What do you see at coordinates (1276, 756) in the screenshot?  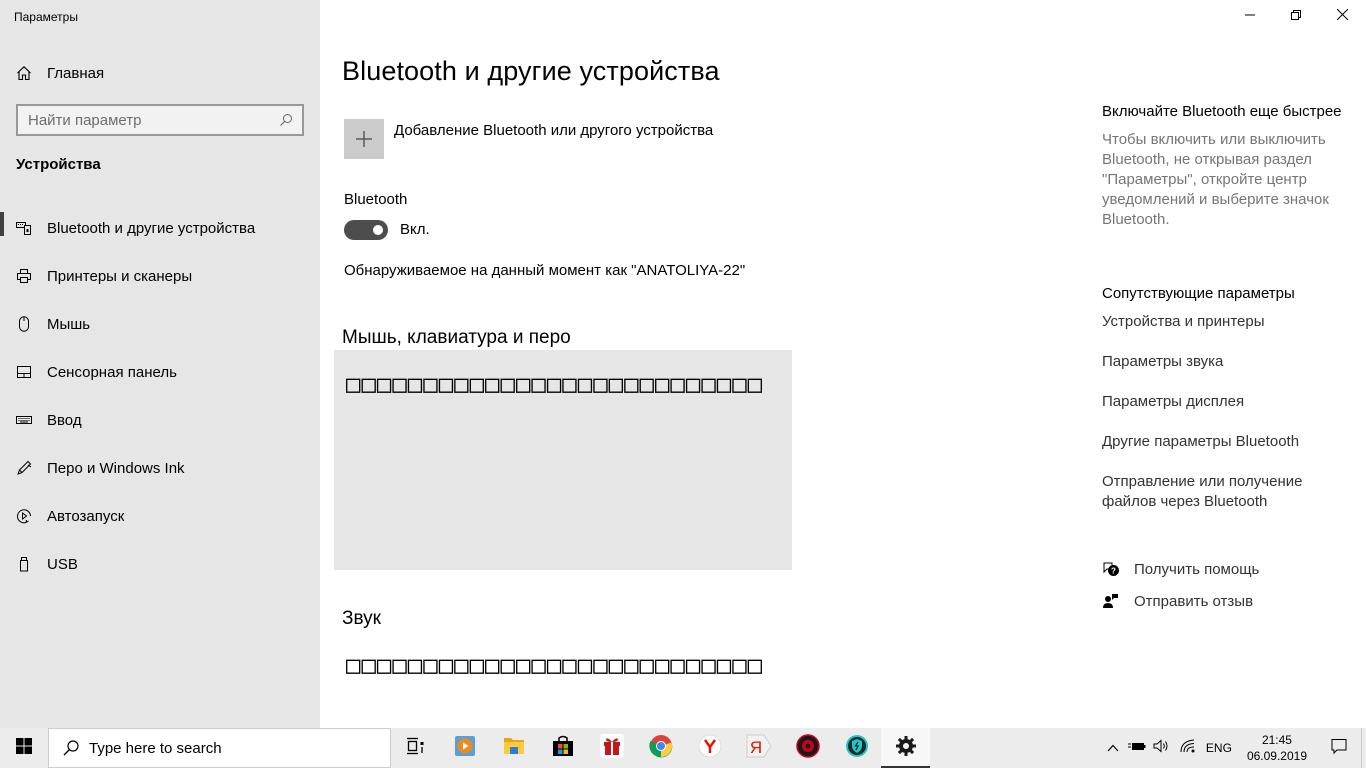 I see `clock-date: 06.09.2019` at bounding box center [1276, 756].